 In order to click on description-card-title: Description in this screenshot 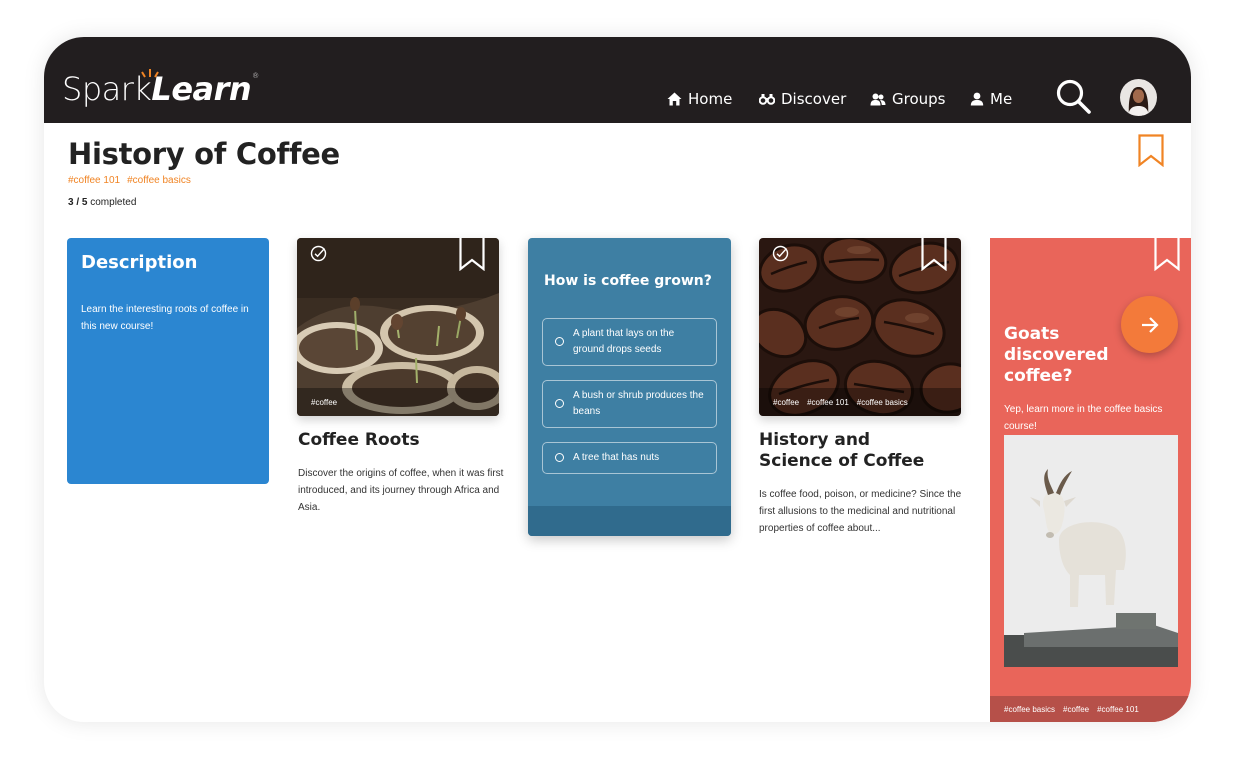, I will do `click(139, 262)`.